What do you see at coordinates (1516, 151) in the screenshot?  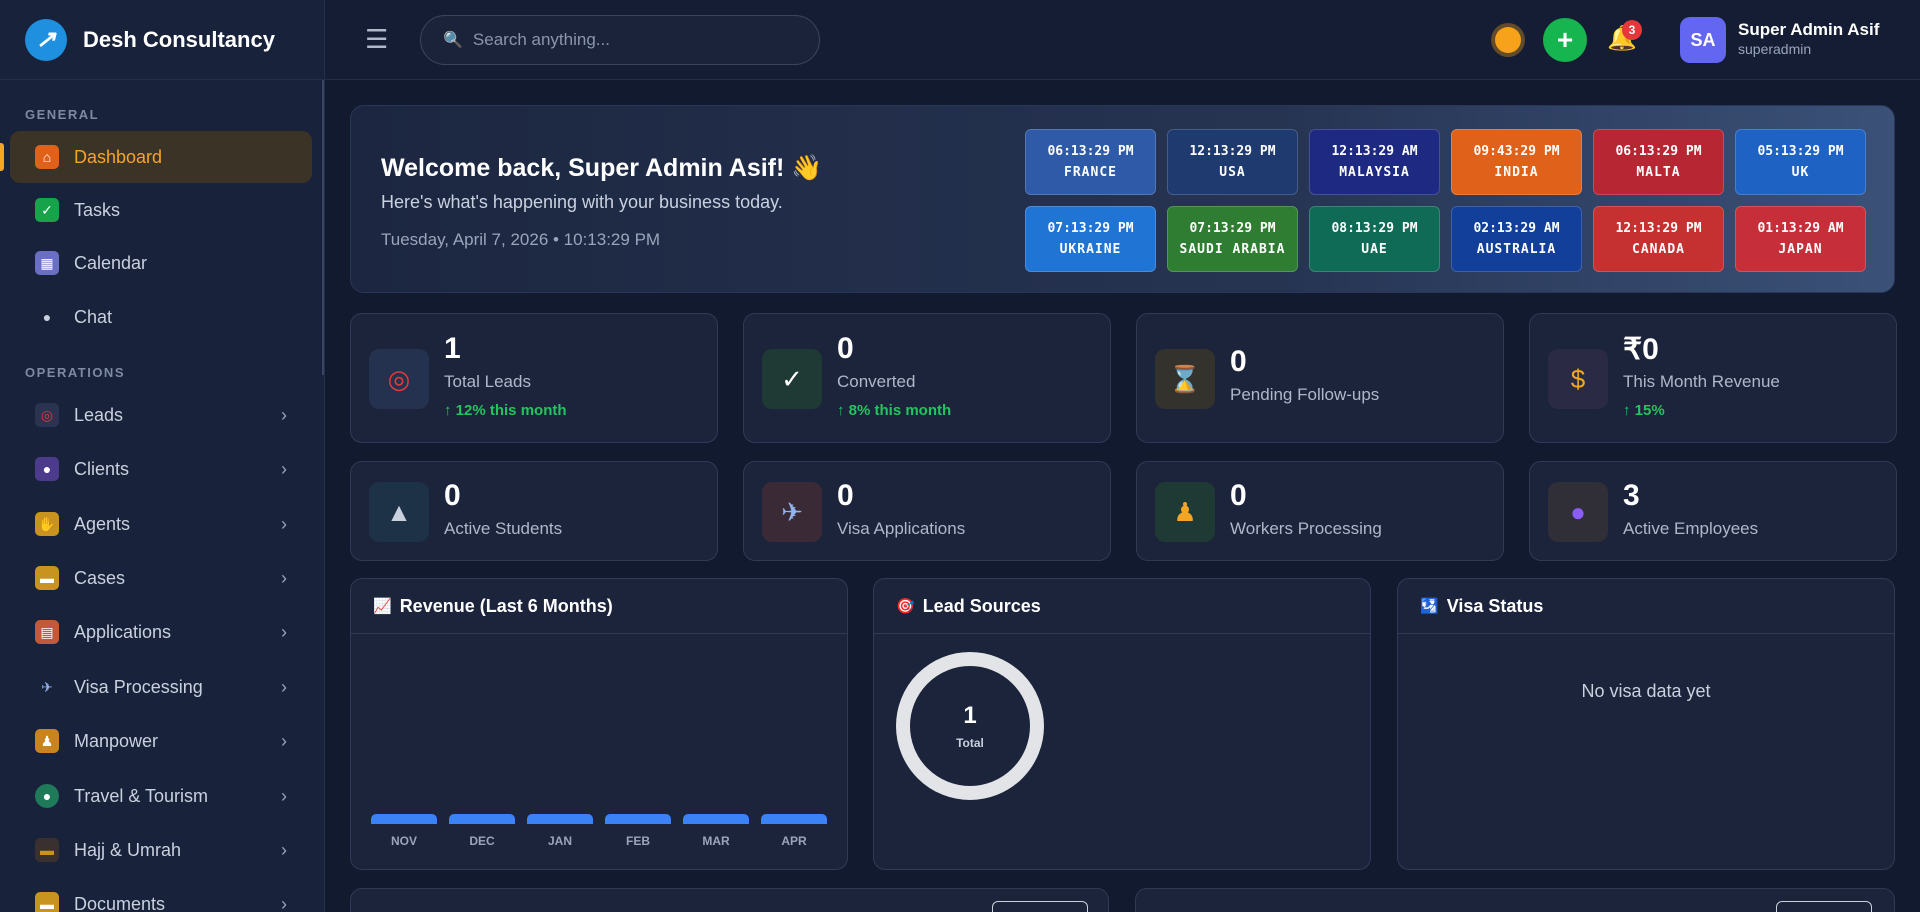 I see `clock-time: 09:43:29 PM` at bounding box center [1516, 151].